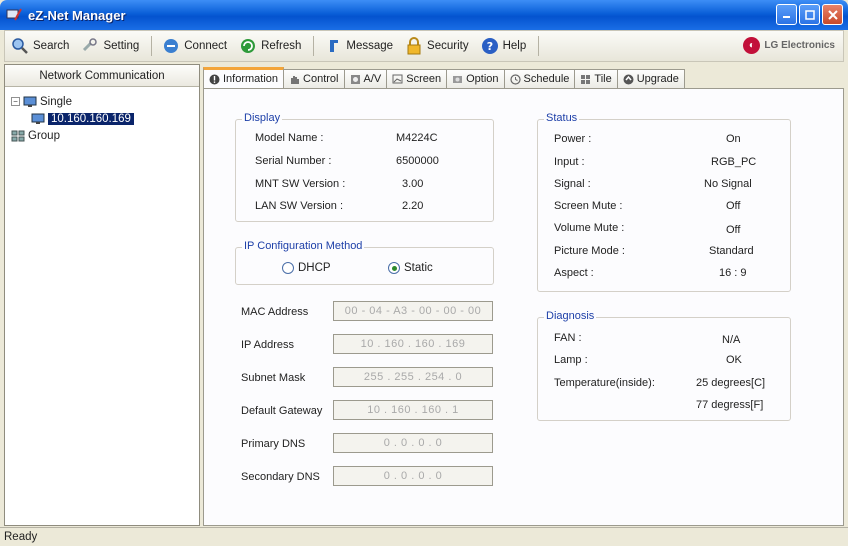 The width and height of the screenshot is (848, 546). What do you see at coordinates (280, 477) in the screenshot?
I see `secondary-dns-label: Secondary DNS` at bounding box center [280, 477].